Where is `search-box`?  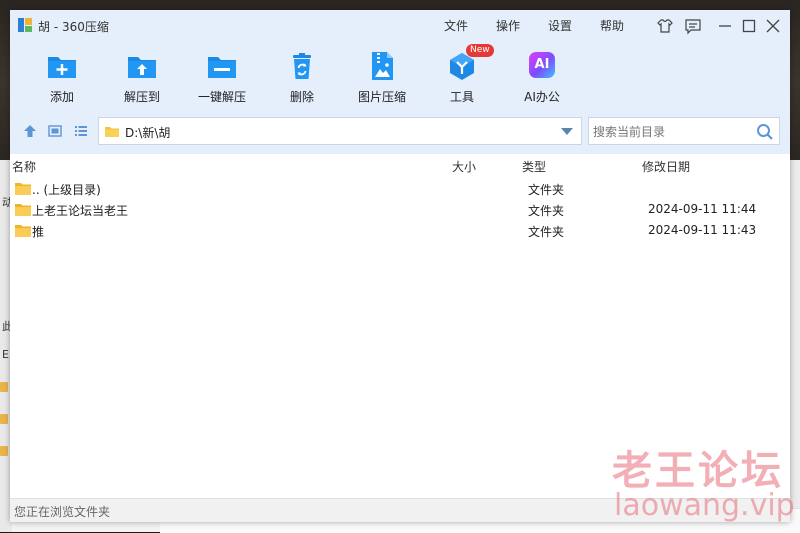 search-box is located at coordinates (684, 131).